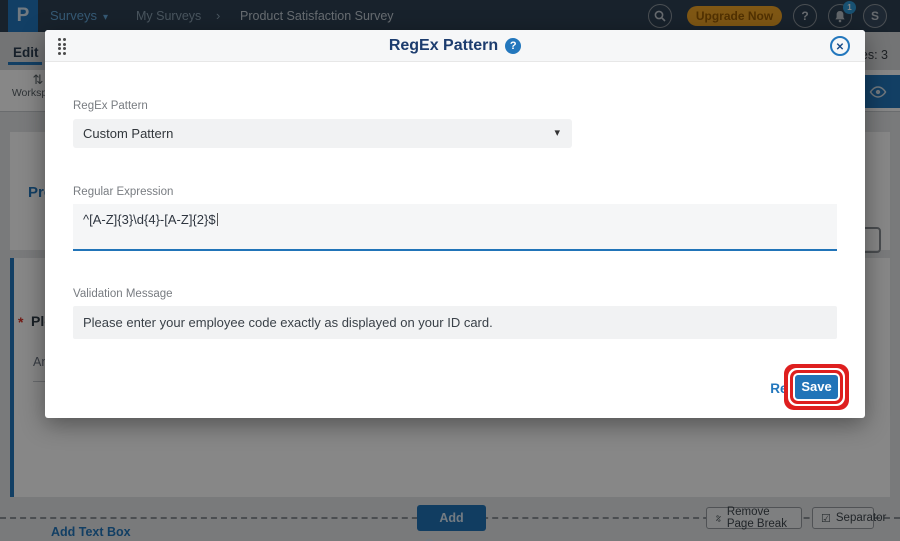 The width and height of the screenshot is (900, 541). Describe the element at coordinates (149, 219) in the screenshot. I see `regex-input-value: ^[A-Z]{3}\d{4}-[A-Z]{2}$` at that location.